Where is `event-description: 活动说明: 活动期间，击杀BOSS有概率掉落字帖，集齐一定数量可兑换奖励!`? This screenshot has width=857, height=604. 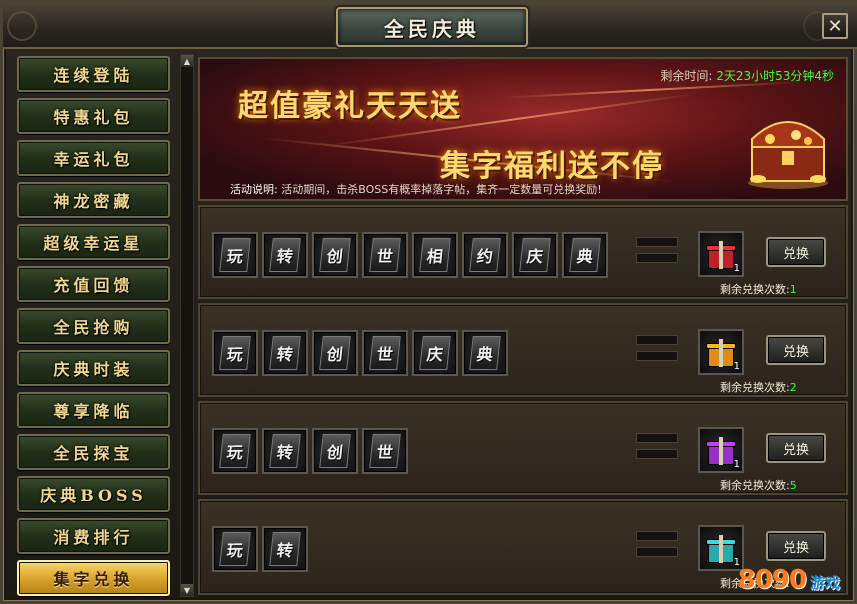
event-description: 活动说明: 活动期间，击杀BOSS有概率掉落字帖，集齐一定数量可兑换奖励! is located at coordinates (416, 189).